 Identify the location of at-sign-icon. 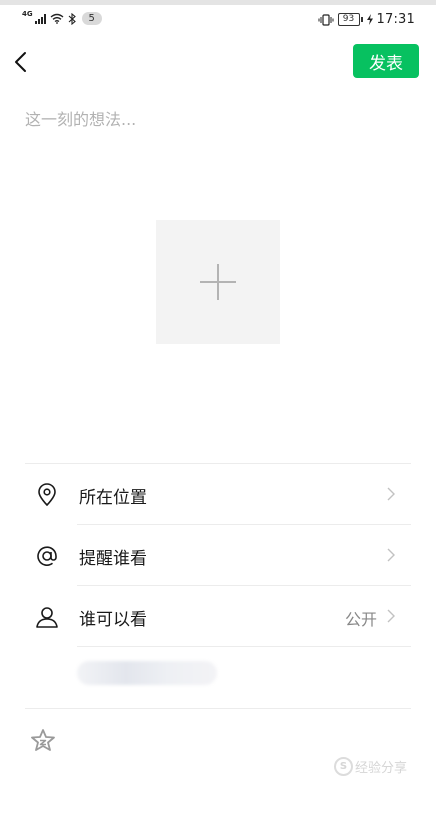
(47, 556).